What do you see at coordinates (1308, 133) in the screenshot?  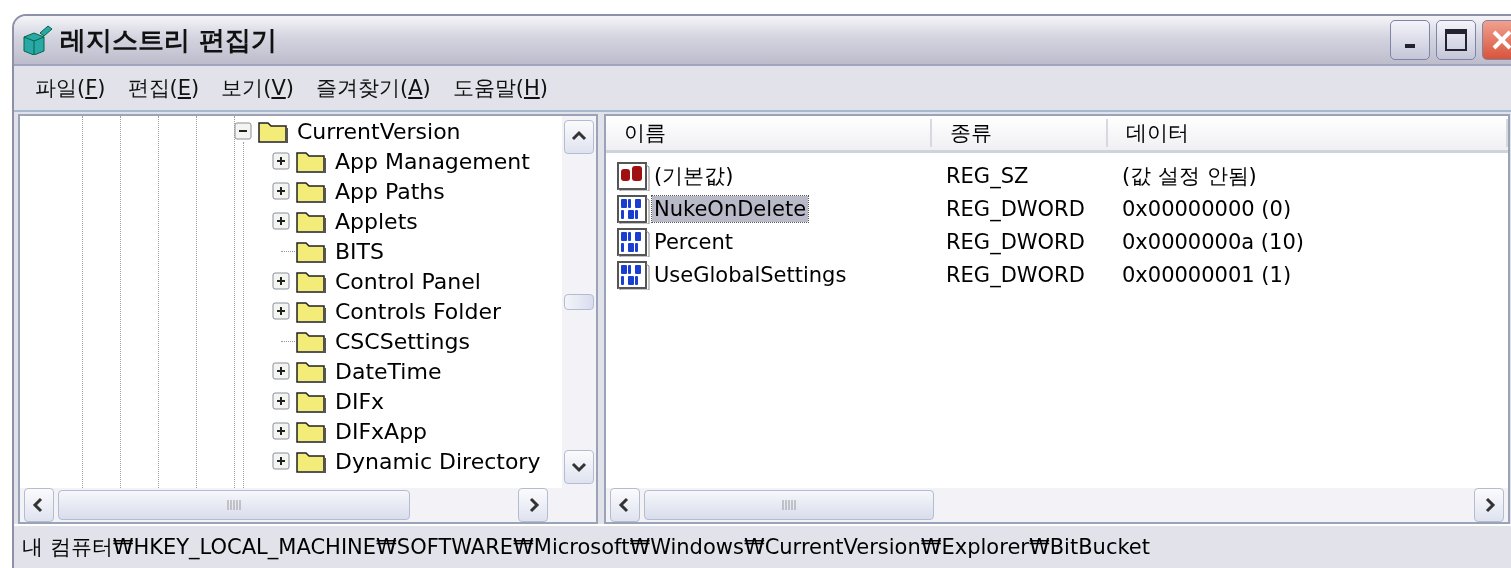 I see `column-header: 데이터` at bounding box center [1308, 133].